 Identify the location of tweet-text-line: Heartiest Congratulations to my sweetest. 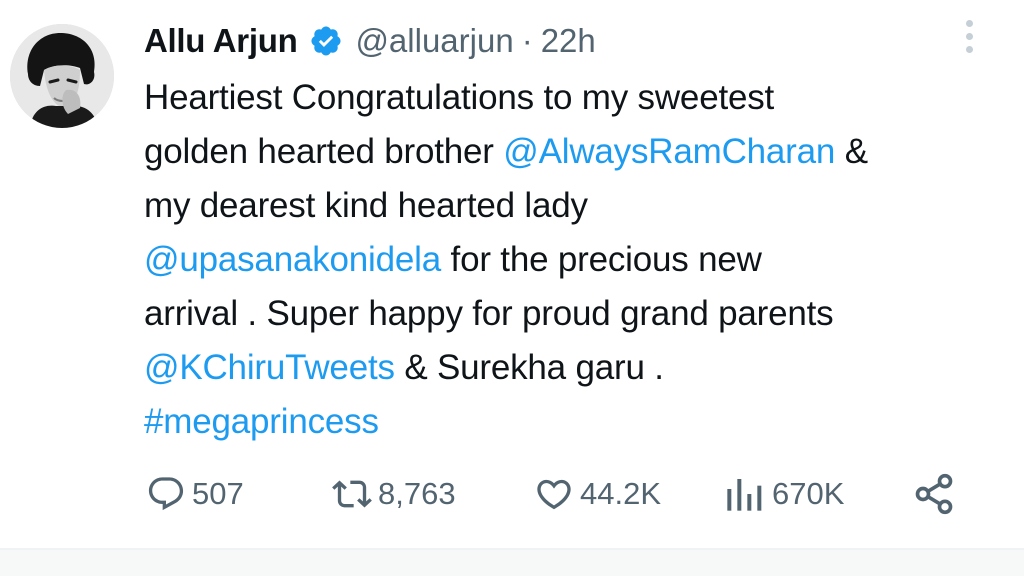
(574, 98).